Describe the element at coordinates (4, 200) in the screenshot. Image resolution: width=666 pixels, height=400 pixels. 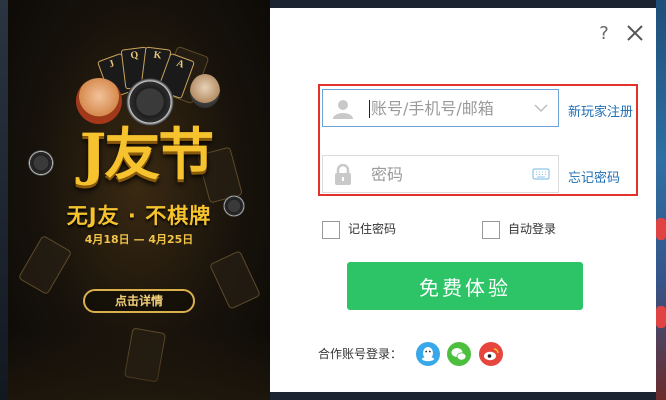
I see `window-frame-left` at that location.